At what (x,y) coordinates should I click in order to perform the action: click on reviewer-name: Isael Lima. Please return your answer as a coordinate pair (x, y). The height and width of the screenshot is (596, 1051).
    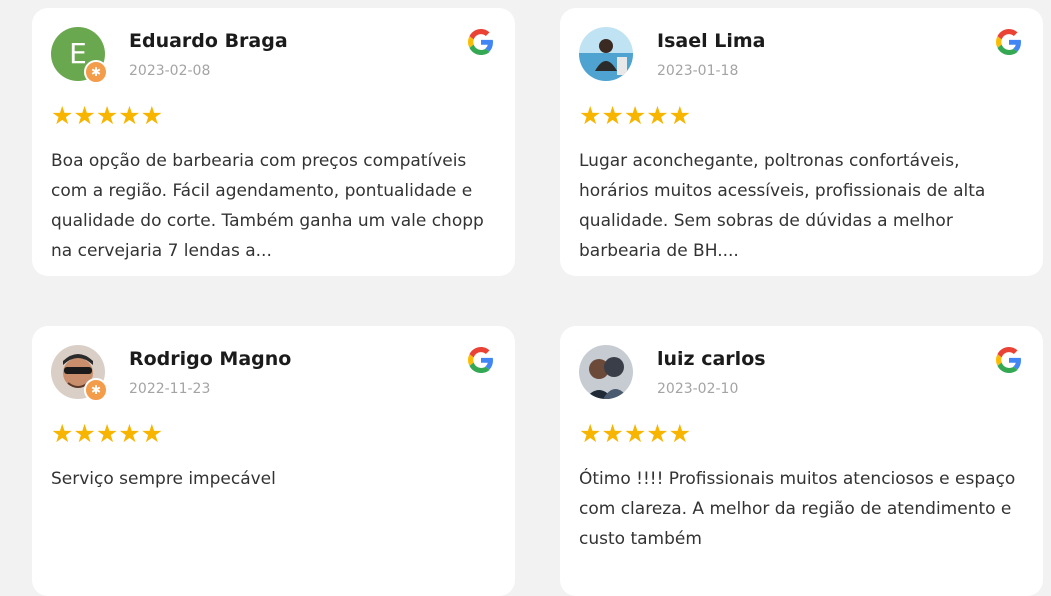
    Looking at the image, I should click on (711, 41).